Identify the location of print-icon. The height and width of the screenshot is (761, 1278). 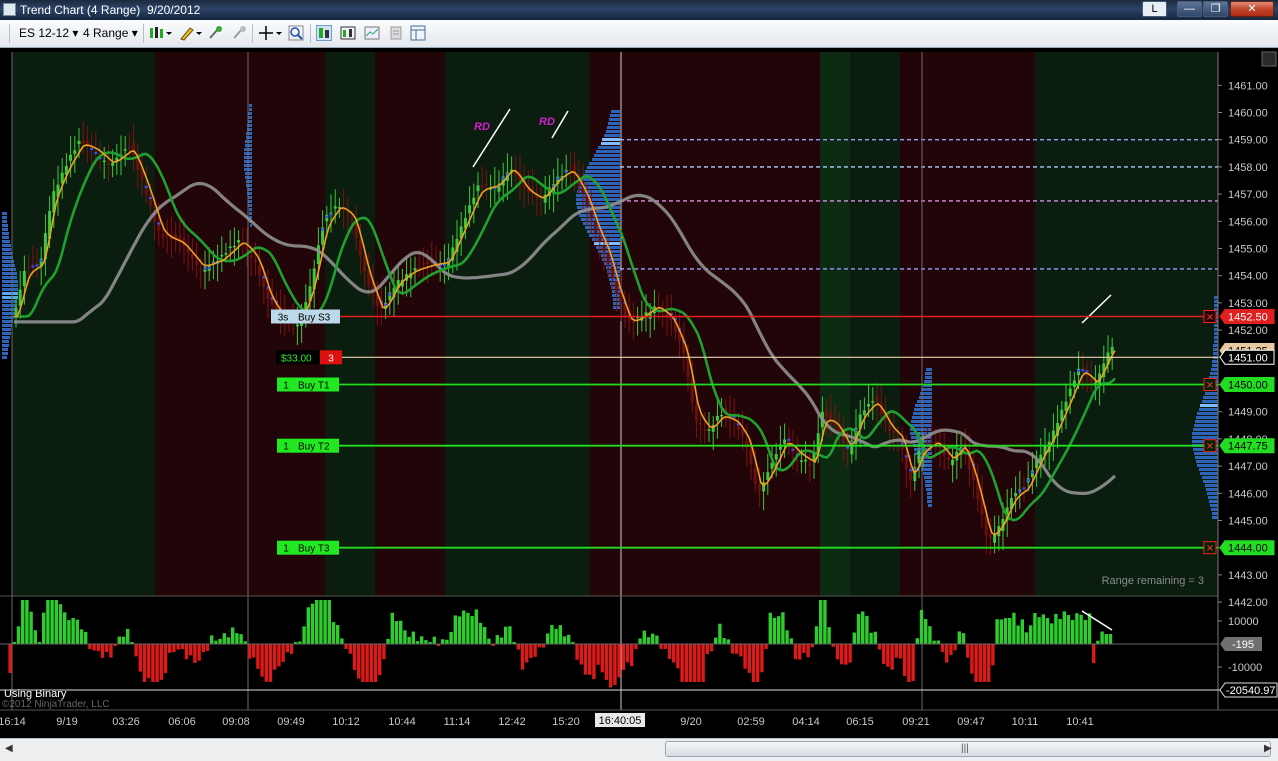
(396, 33).